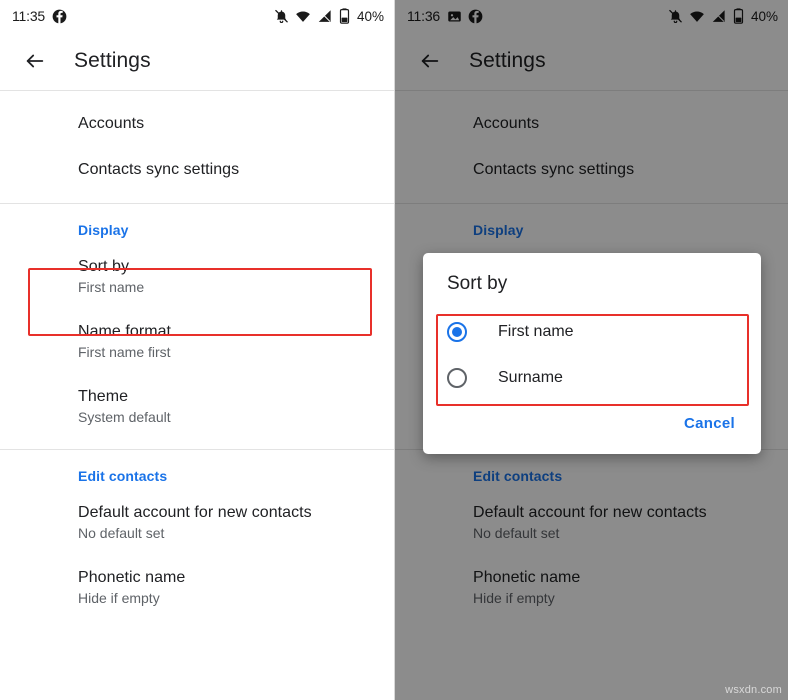 This screenshot has height=700, width=788. I want to click on list-item-subtitle: First name, so click(111, 287).